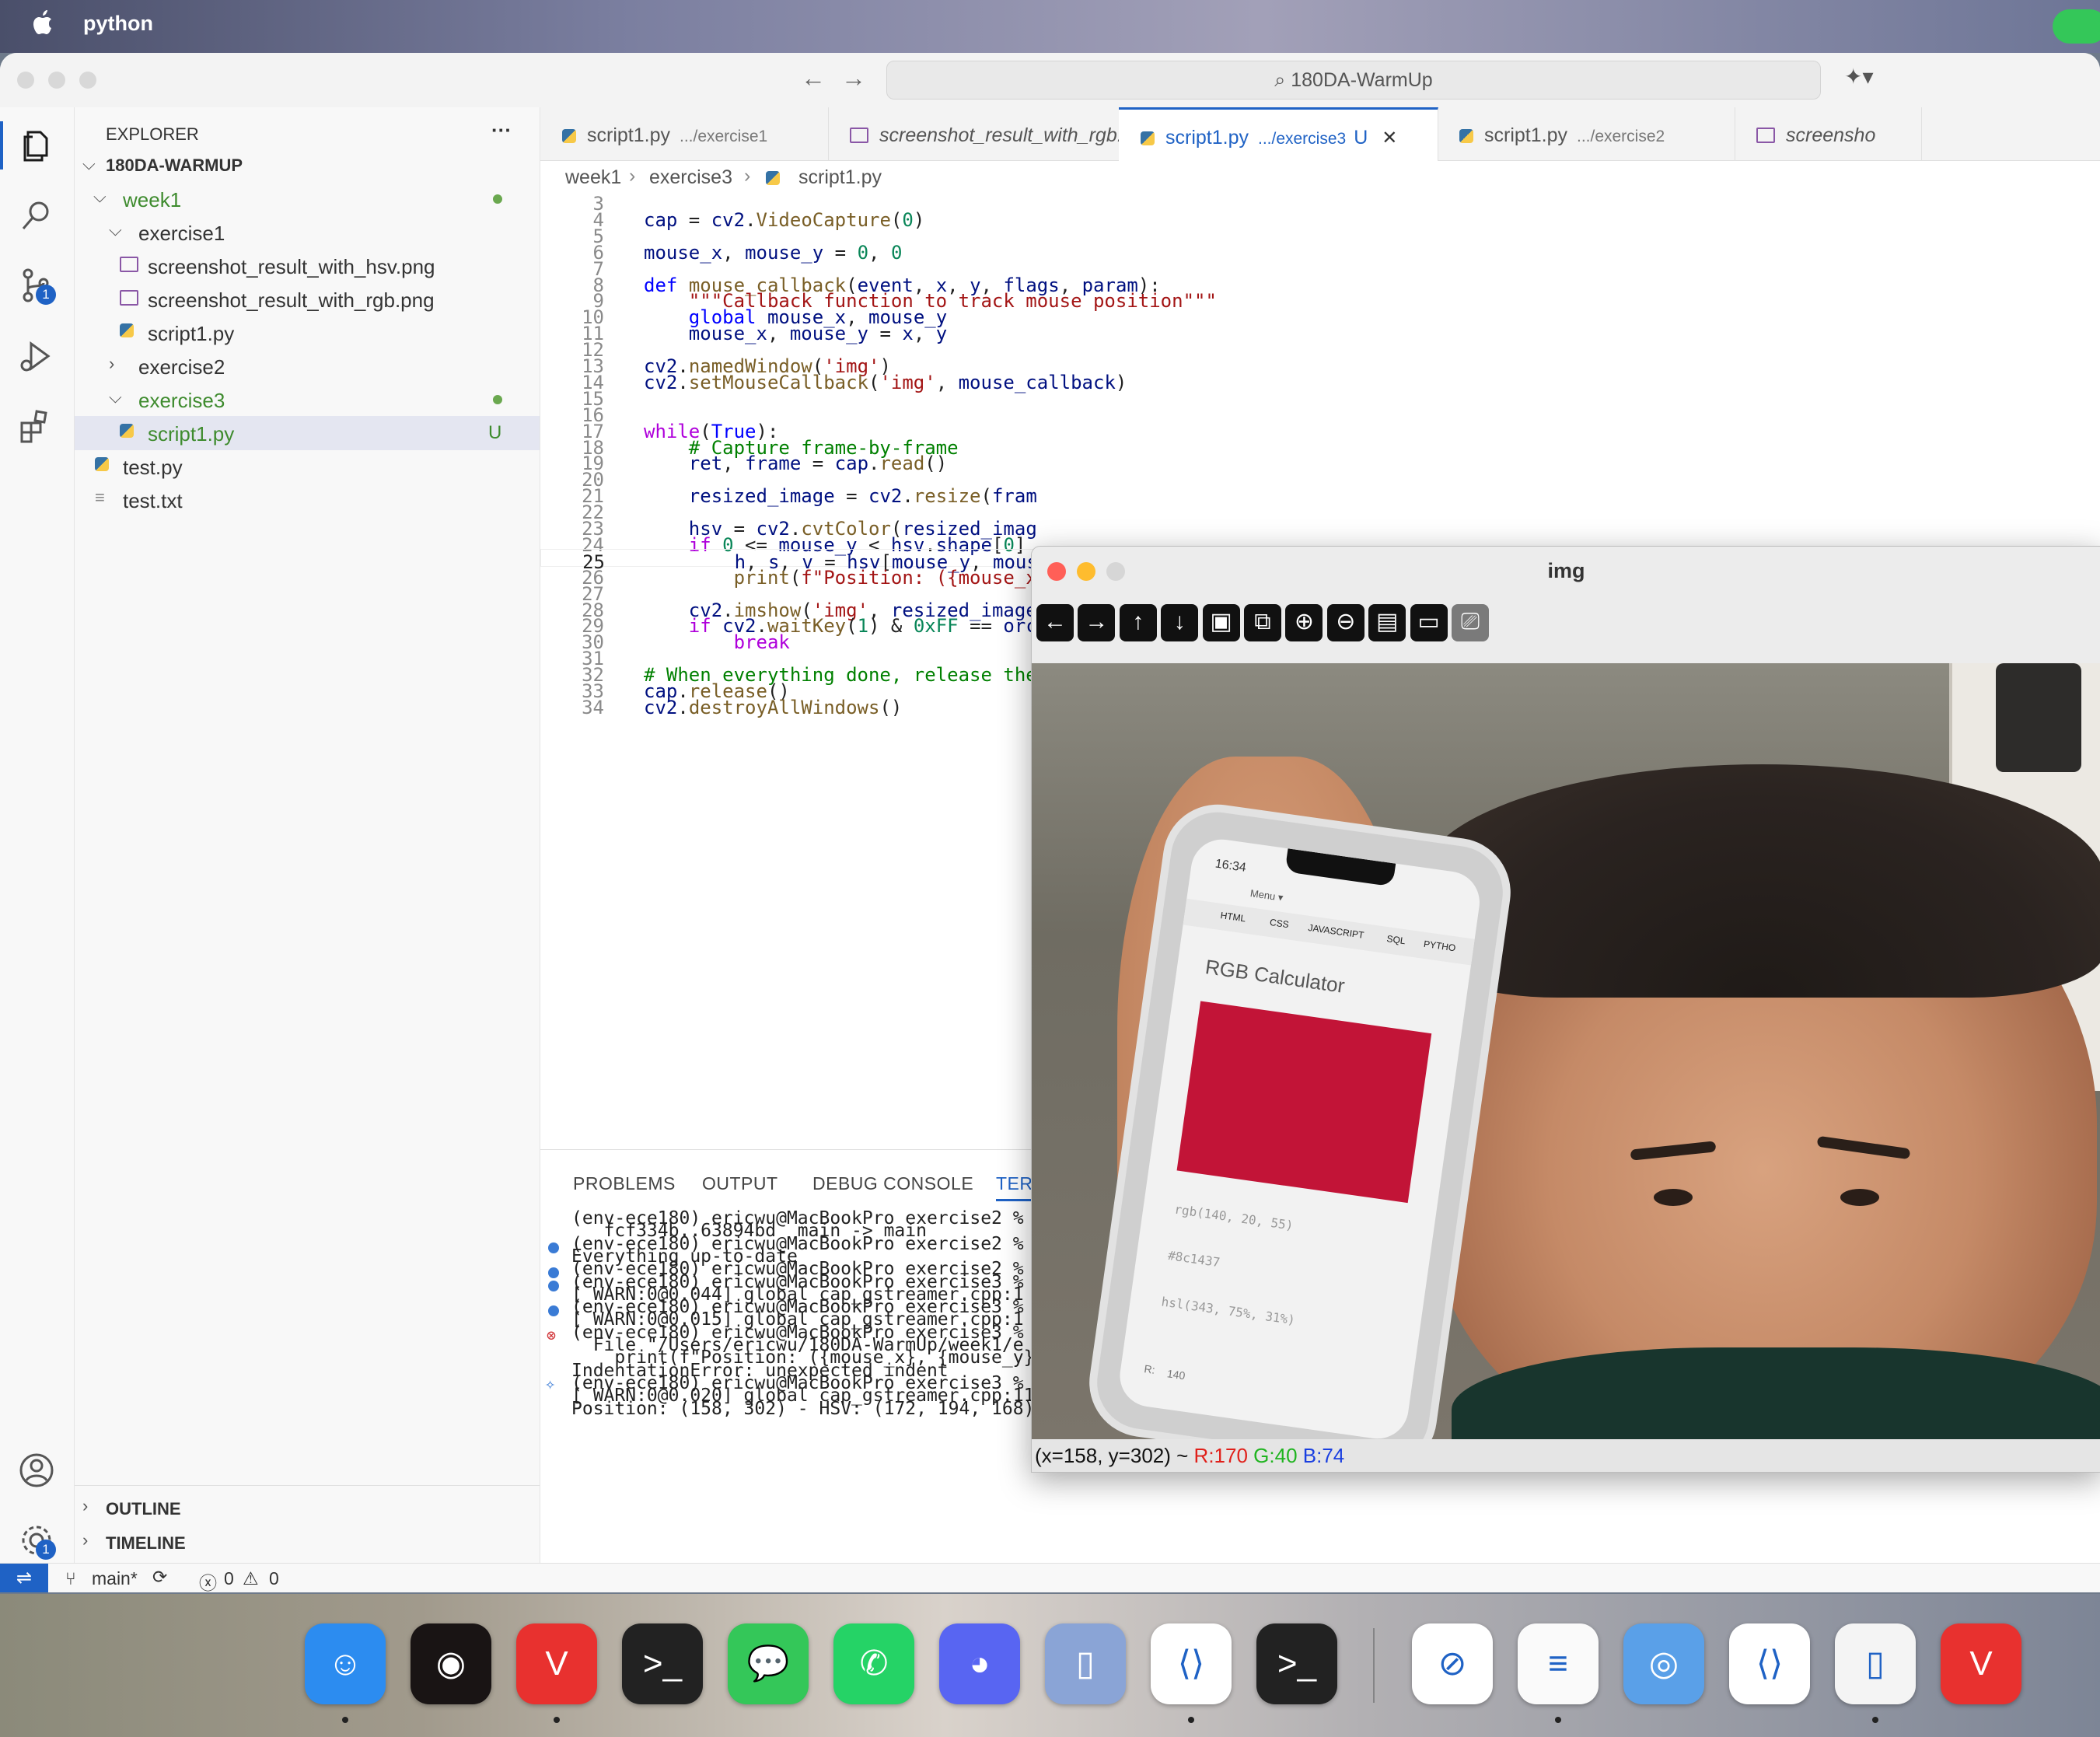 This screenshot has width=2100, height=1737. Describe the element at coordinates (789, 528) in the screenshot. I see `code-line: 23 hsv = cv2.cvtColor(resized_imag` at that location.